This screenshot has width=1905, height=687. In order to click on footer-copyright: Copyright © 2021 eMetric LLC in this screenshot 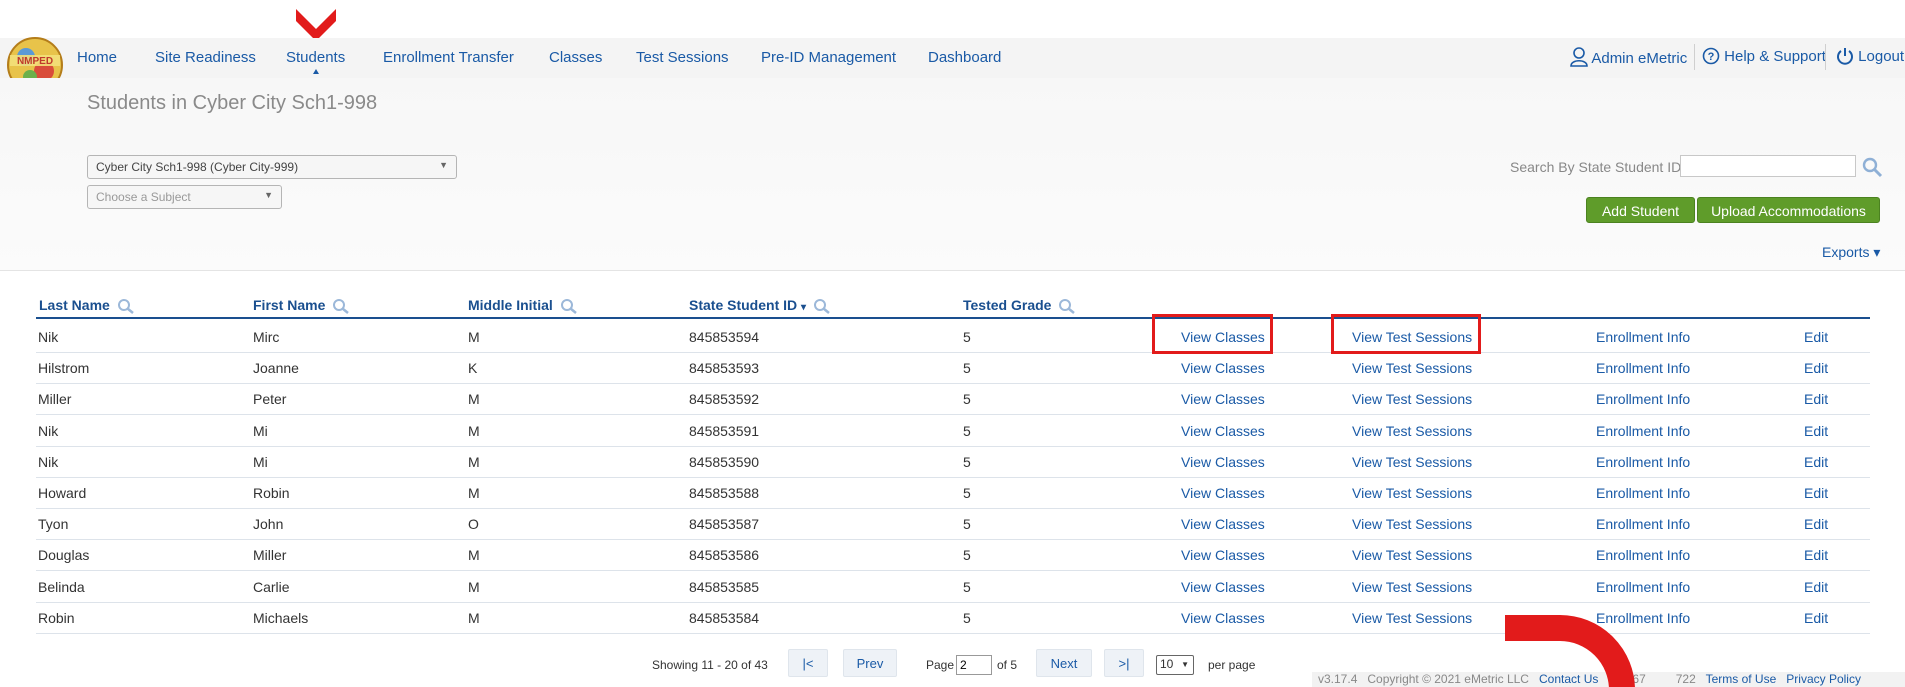, I will do `click(1448, 679)`.